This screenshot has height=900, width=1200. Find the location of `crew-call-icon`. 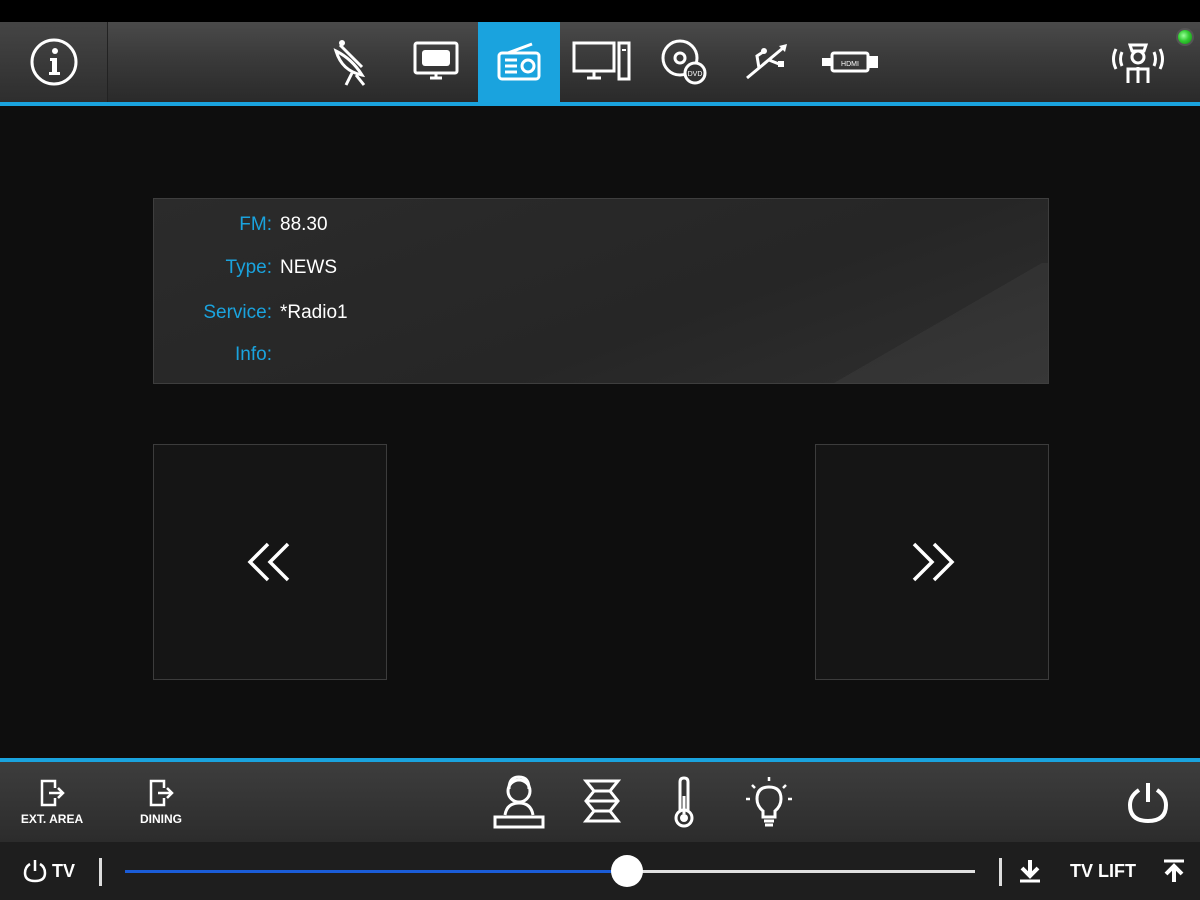

crew-call-icon is located at coordinates (1138, 63).